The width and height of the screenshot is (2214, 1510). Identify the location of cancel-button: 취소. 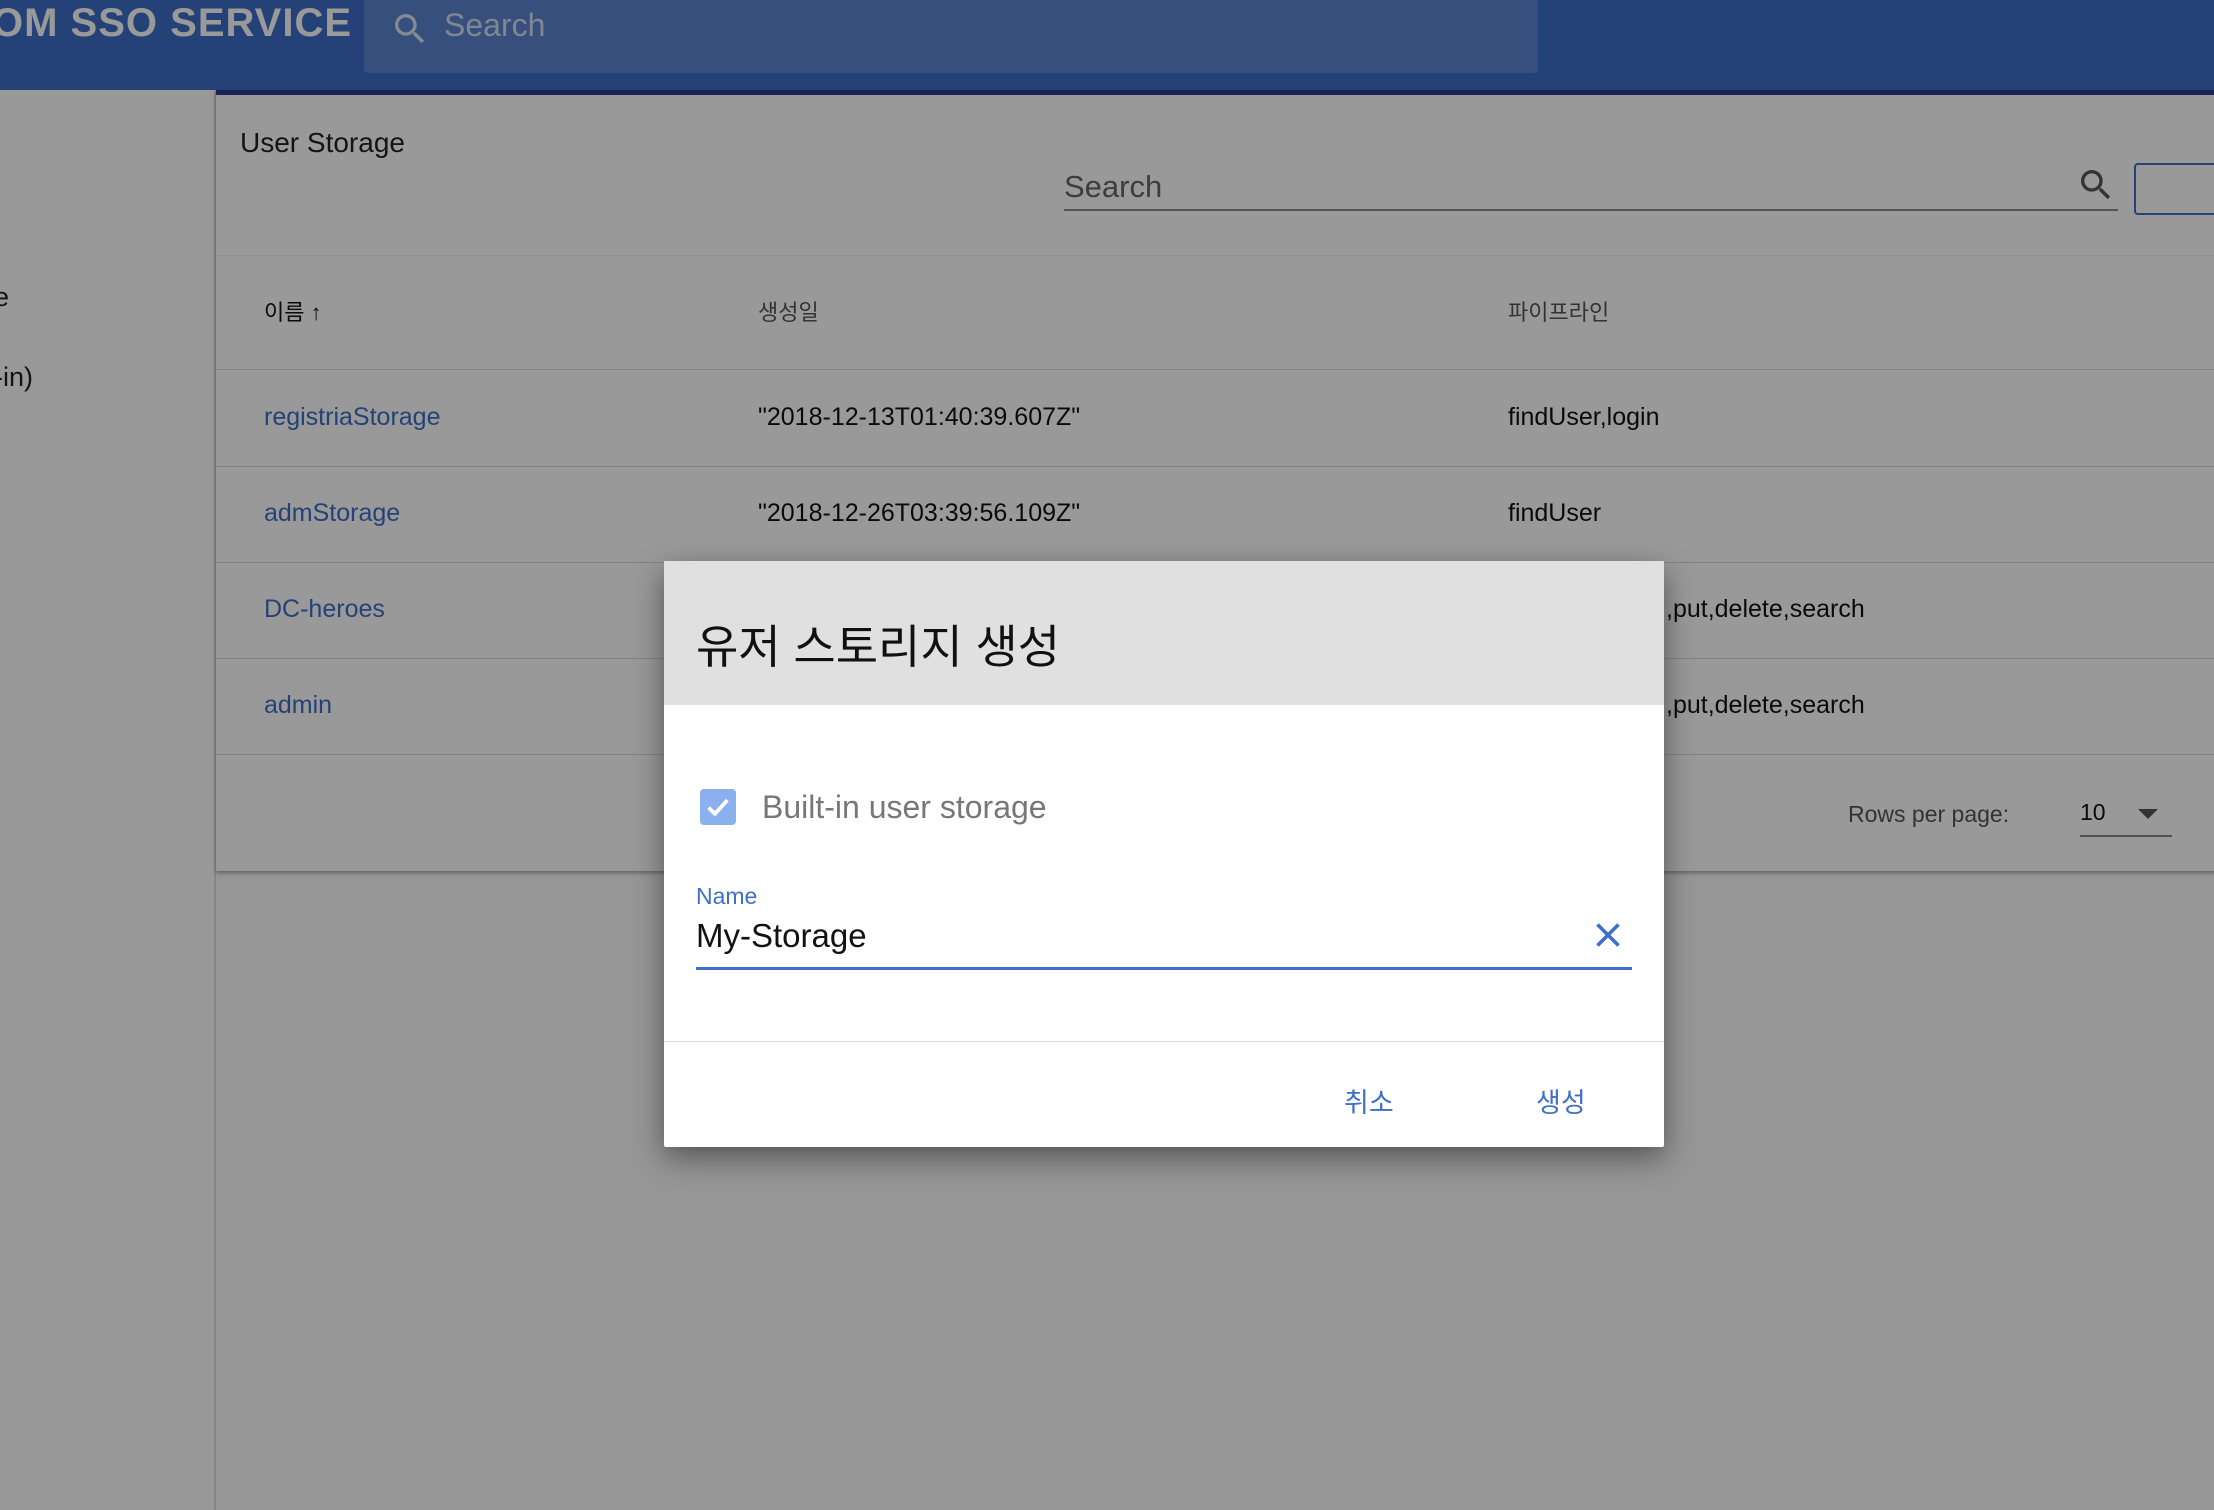
(1369, 1100).